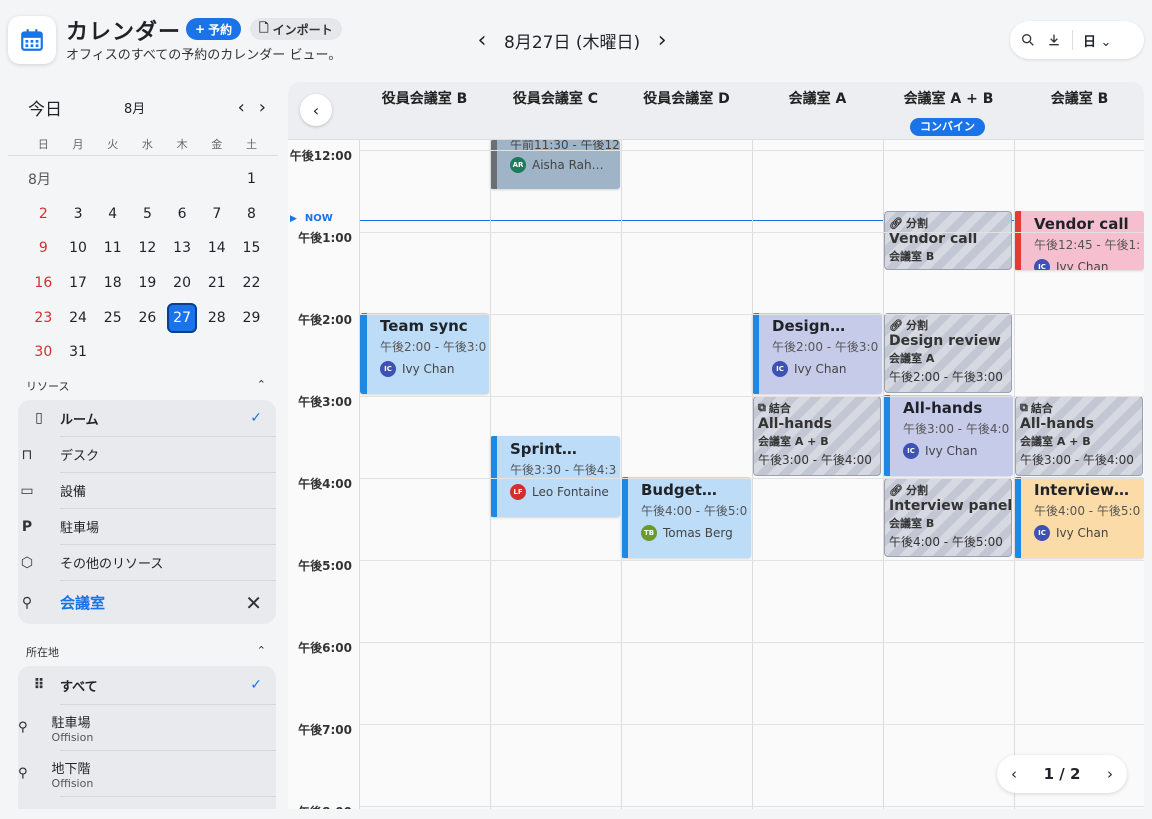  I want to click on resource-desk: ⊓ デスク, so click(149, 454).